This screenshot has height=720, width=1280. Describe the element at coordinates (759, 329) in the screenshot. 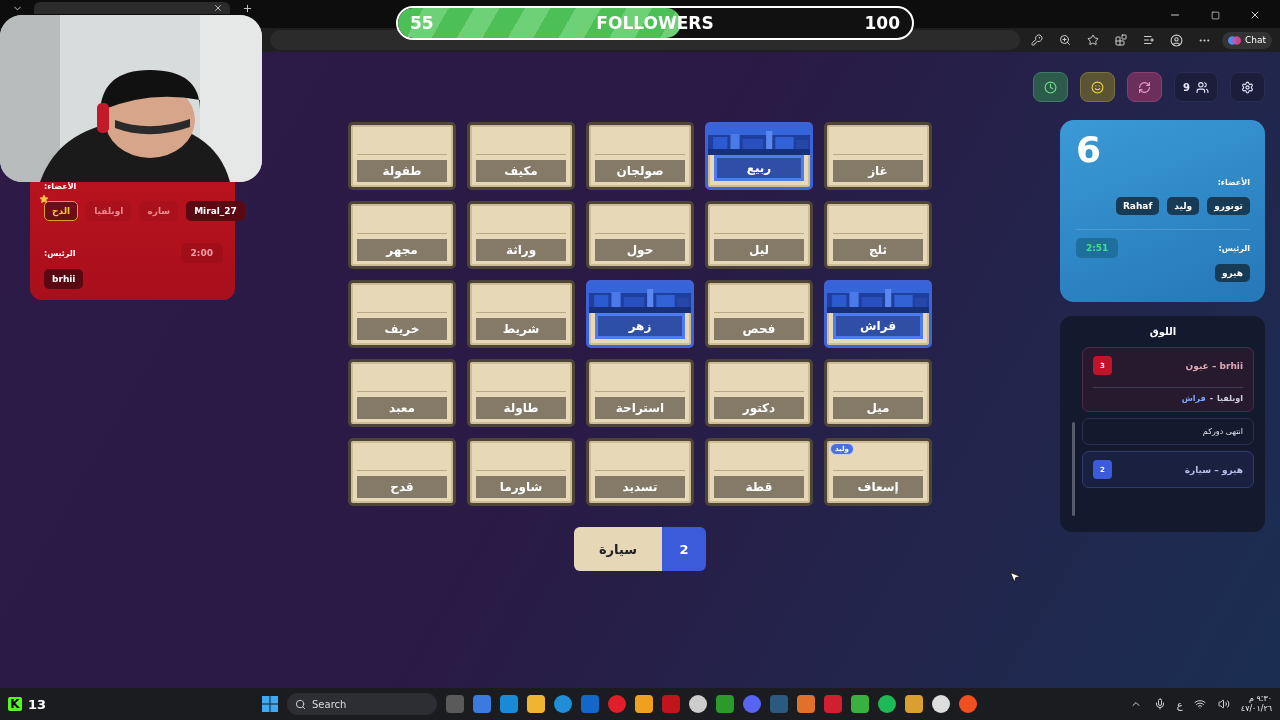

I see `card-word: فحص` at that location.